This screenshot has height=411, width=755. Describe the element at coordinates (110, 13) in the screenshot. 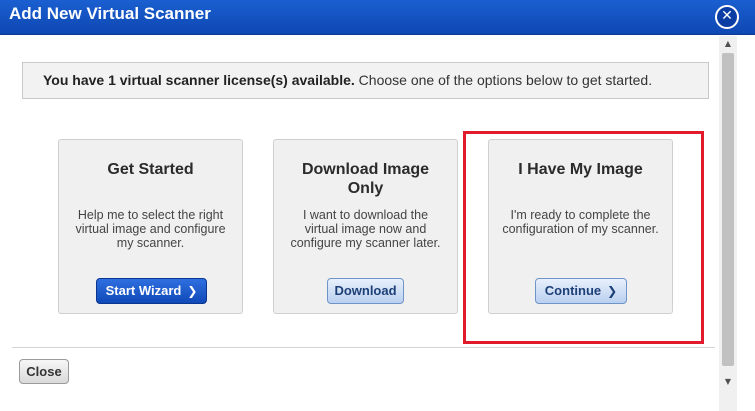

I see `dialog-title: Add New Virtual Scanner` at that location.